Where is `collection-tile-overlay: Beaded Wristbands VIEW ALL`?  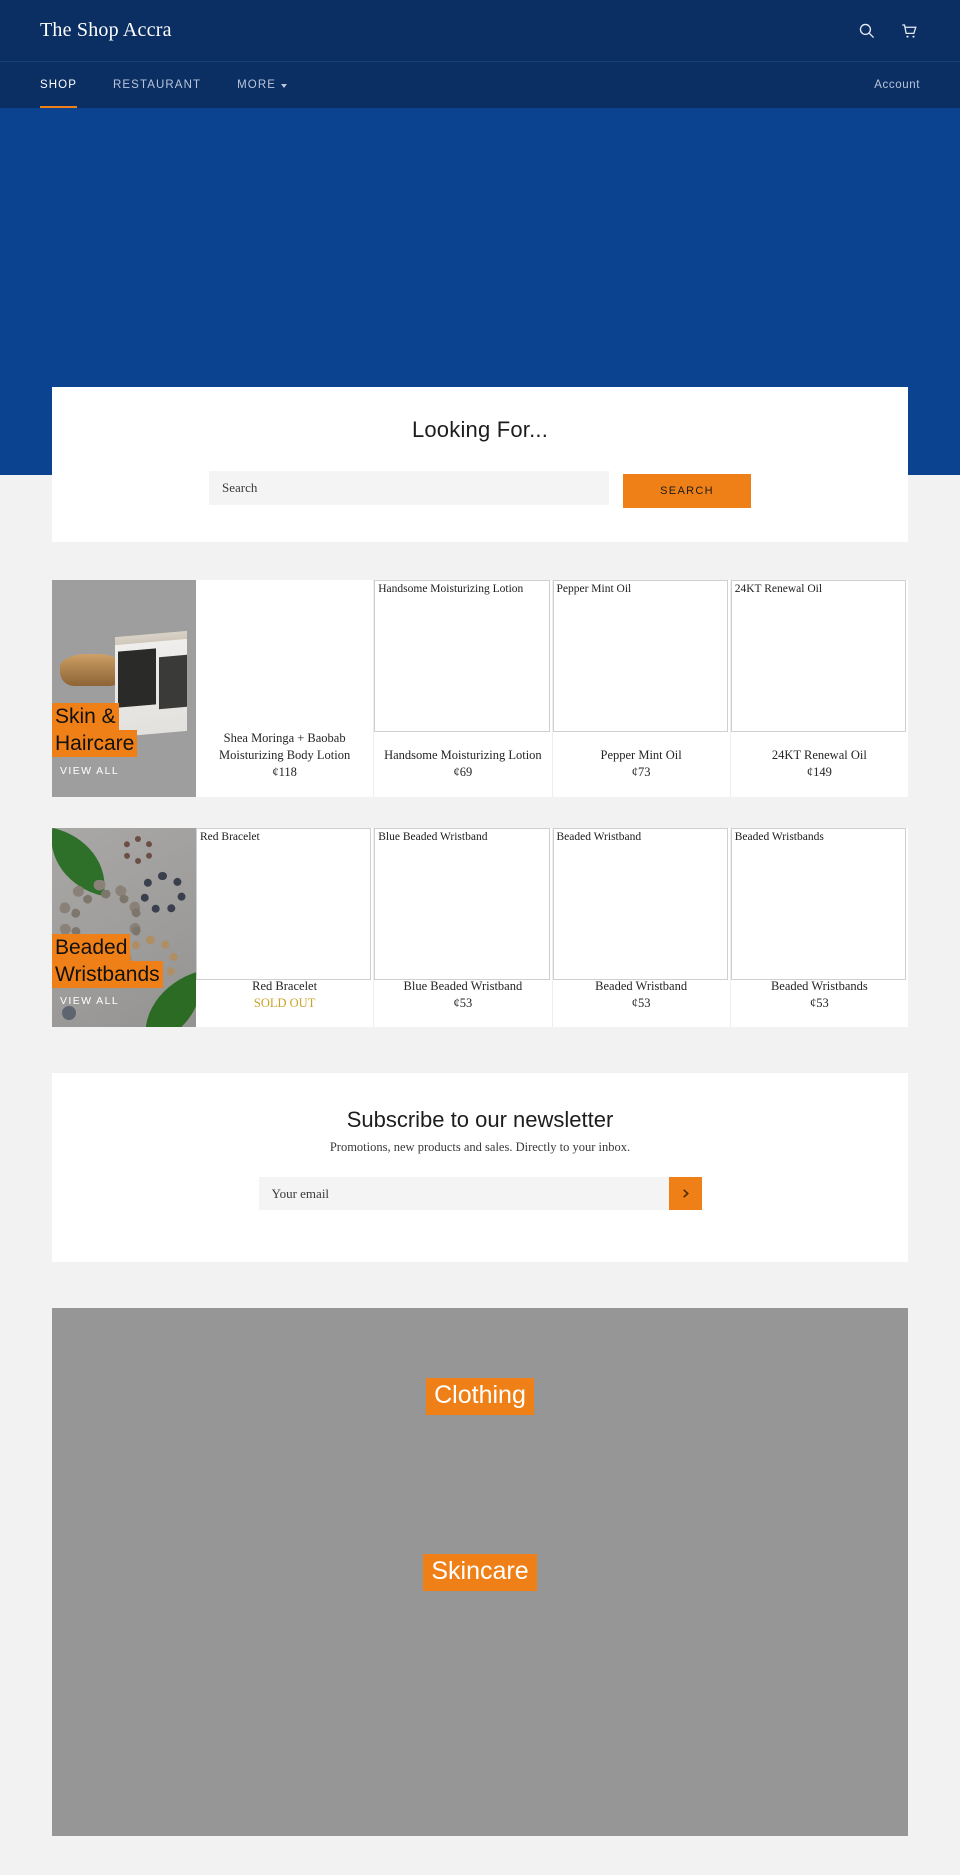 collection-tile-overlay: Beaded Wristbands VIEW ALL is located at coordinates (124, 928).